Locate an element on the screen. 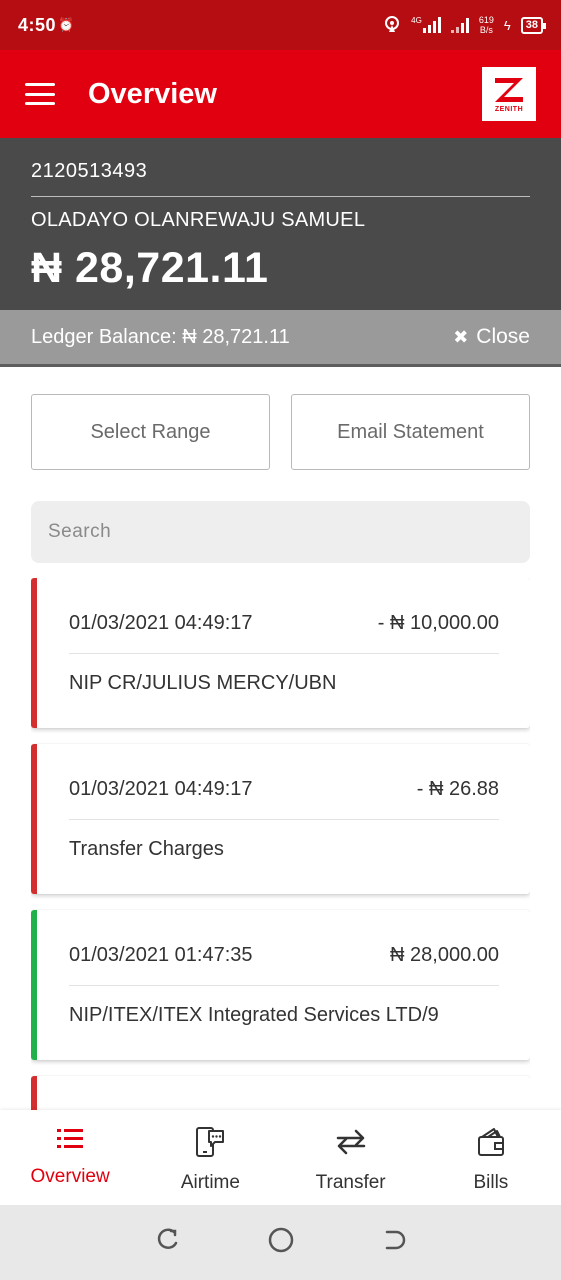 The image size is (561, 1280). app-bar: Overview ZENITH is located at coordinates (280, 94).